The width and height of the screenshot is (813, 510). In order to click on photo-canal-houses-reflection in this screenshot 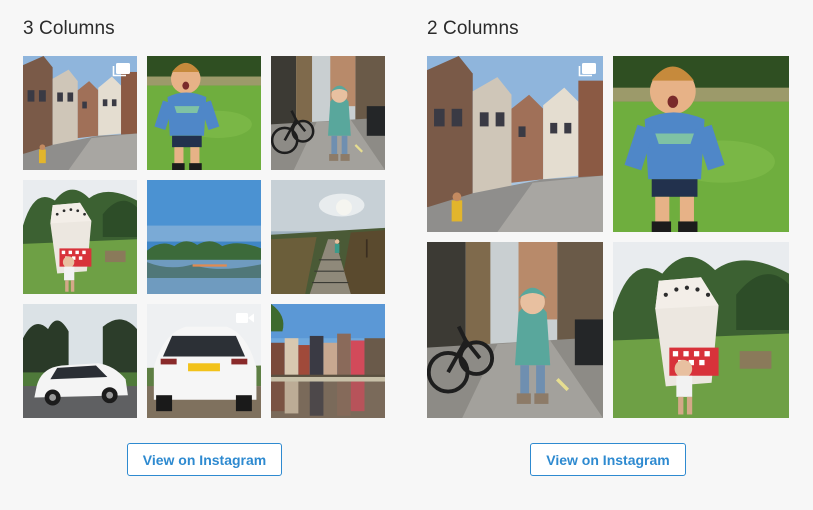, I will do `click(328, 361)`.